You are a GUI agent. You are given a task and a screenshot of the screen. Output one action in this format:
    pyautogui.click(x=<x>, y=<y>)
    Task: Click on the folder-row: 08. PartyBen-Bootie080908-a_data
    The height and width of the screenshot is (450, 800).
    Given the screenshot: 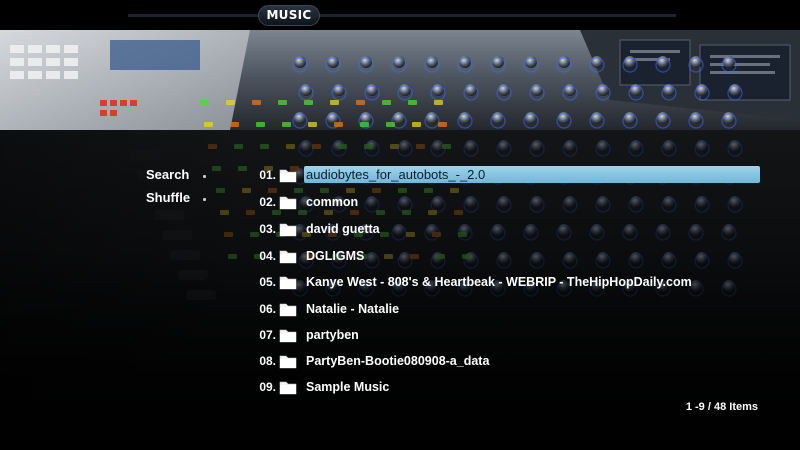 What is the action you would take?
    pyautogui.click(x=504, y=361)
    